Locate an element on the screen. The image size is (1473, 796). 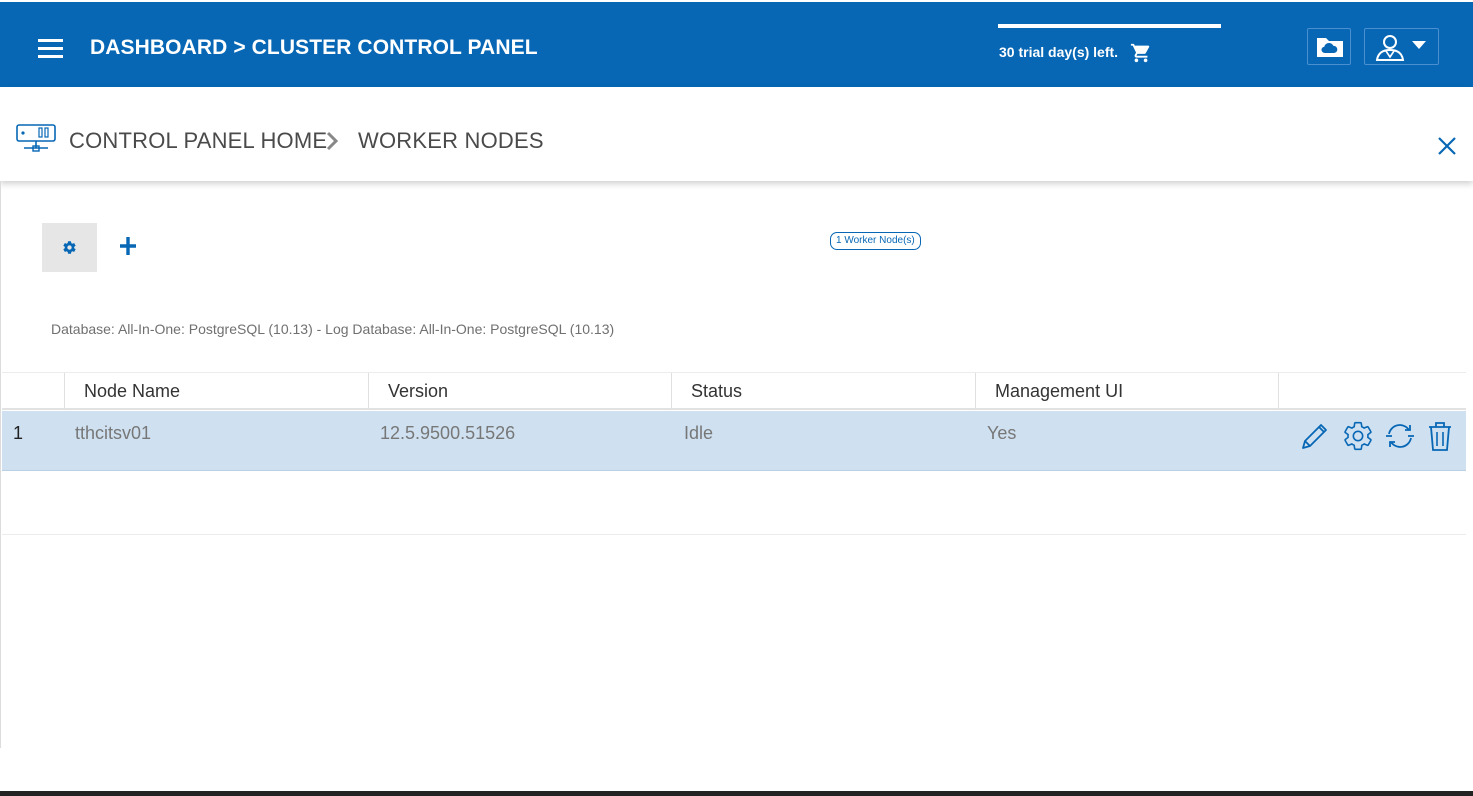
close-icon is located at coordinates (1447, 146).